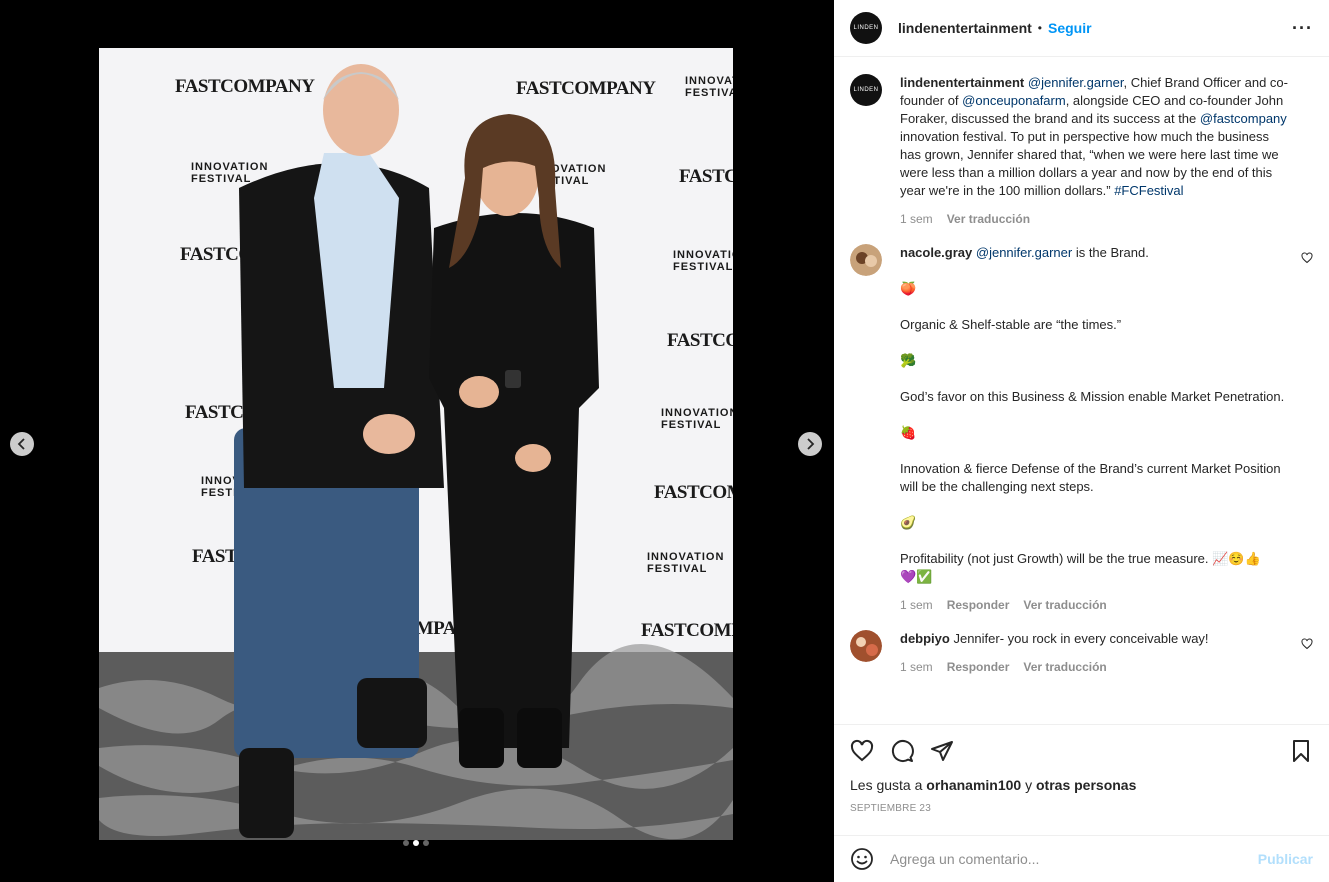  I want to click on emoji-strawberry: 🍓, so click(908, 432).